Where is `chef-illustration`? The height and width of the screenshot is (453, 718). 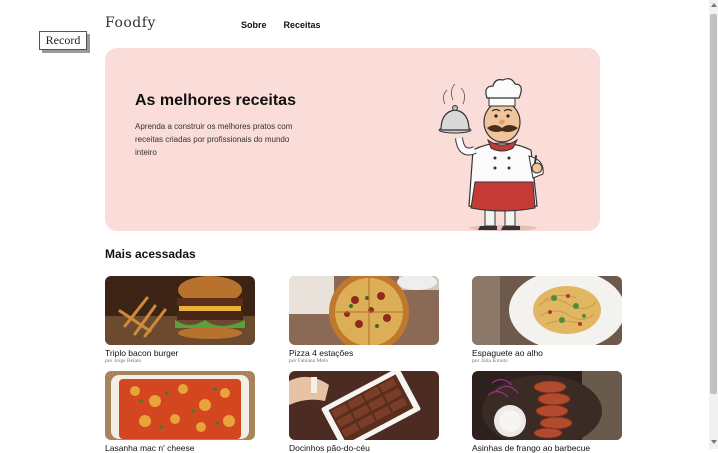
chef-illustration is located at coordinates (491, 154).